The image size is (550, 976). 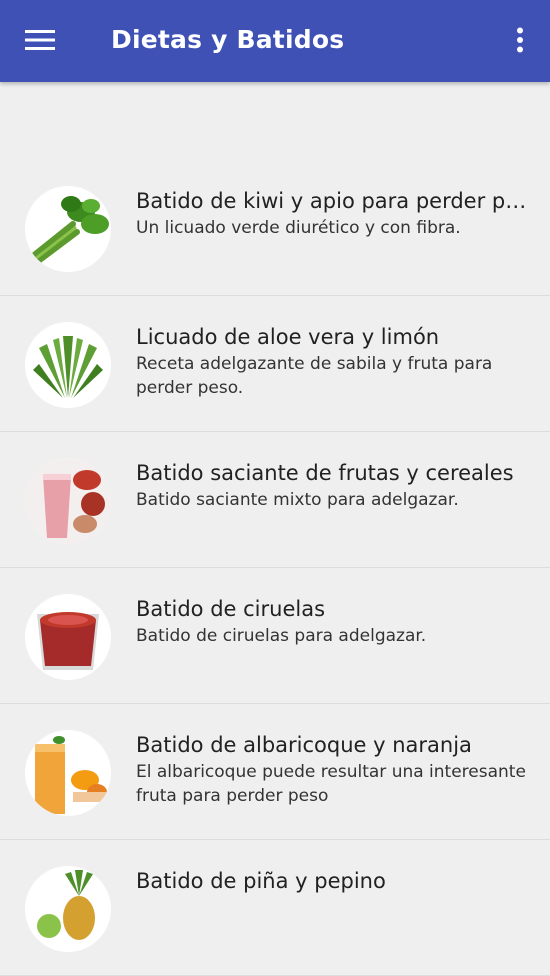 I want to click on list-item: Batido de piña y pepino, so click(x=275, y=908).